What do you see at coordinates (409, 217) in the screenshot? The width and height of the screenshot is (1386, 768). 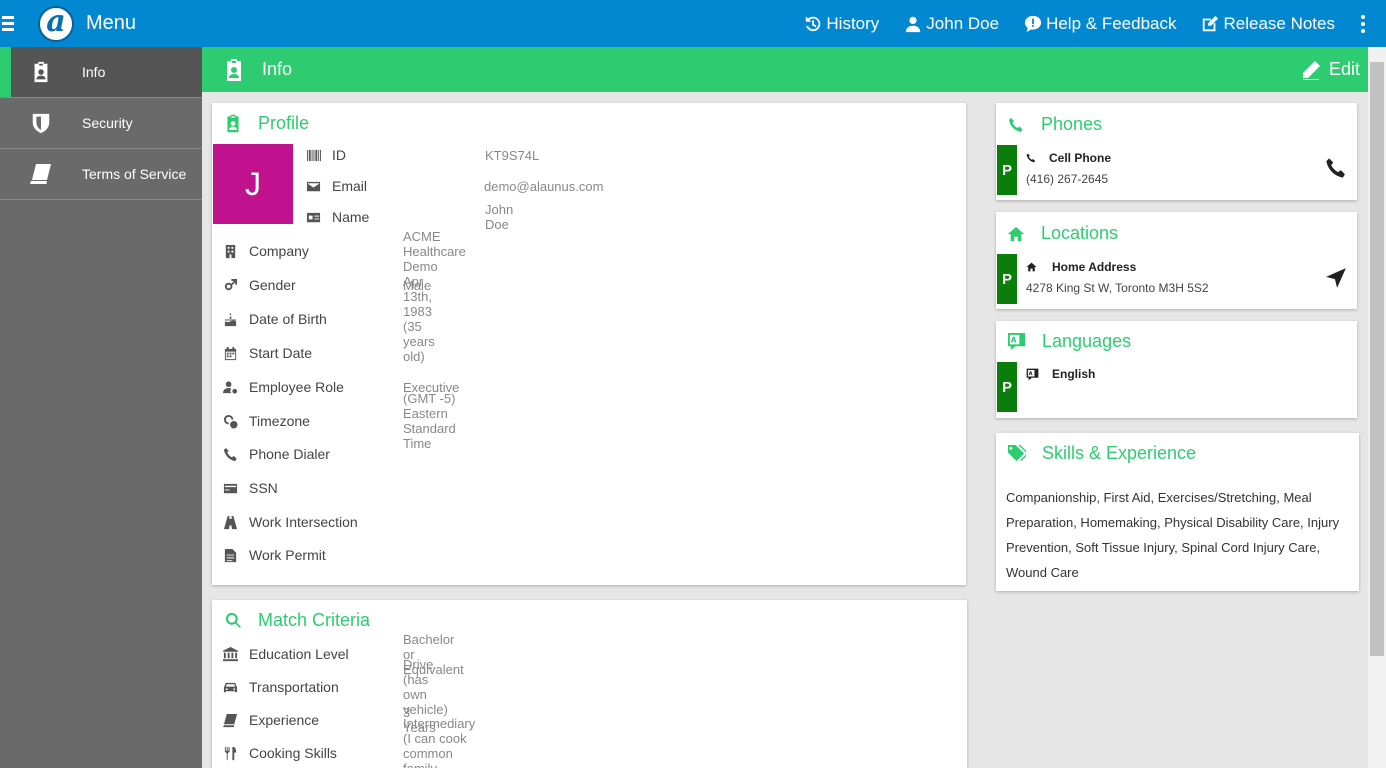 I see `field-name: Name John Doe` at bounding box center [409, 217].